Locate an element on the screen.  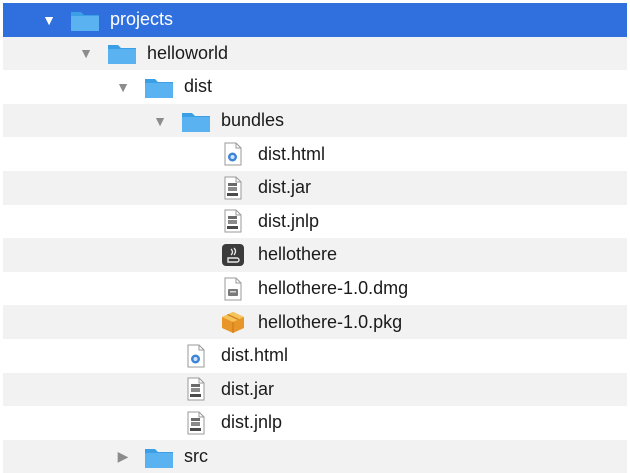
item-label: helloworld is located at coordinates (188, 52).